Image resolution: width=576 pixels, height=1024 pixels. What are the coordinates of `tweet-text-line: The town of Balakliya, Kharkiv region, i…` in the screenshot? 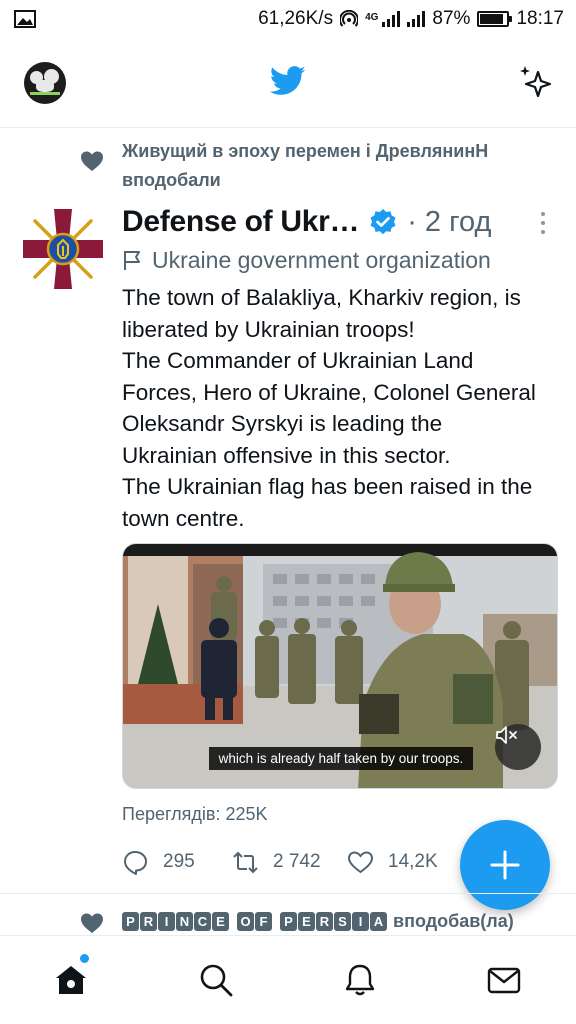 It's located at (321, 297).